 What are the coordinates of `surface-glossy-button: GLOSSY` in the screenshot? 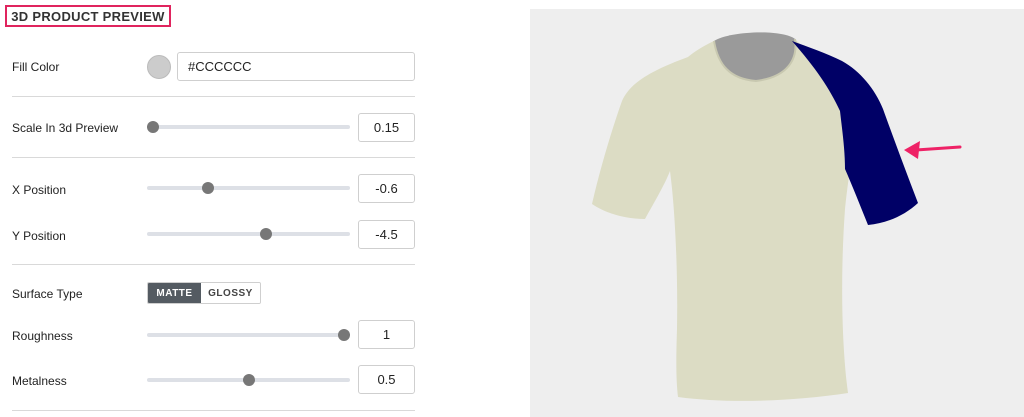 It's located at (230, 293).